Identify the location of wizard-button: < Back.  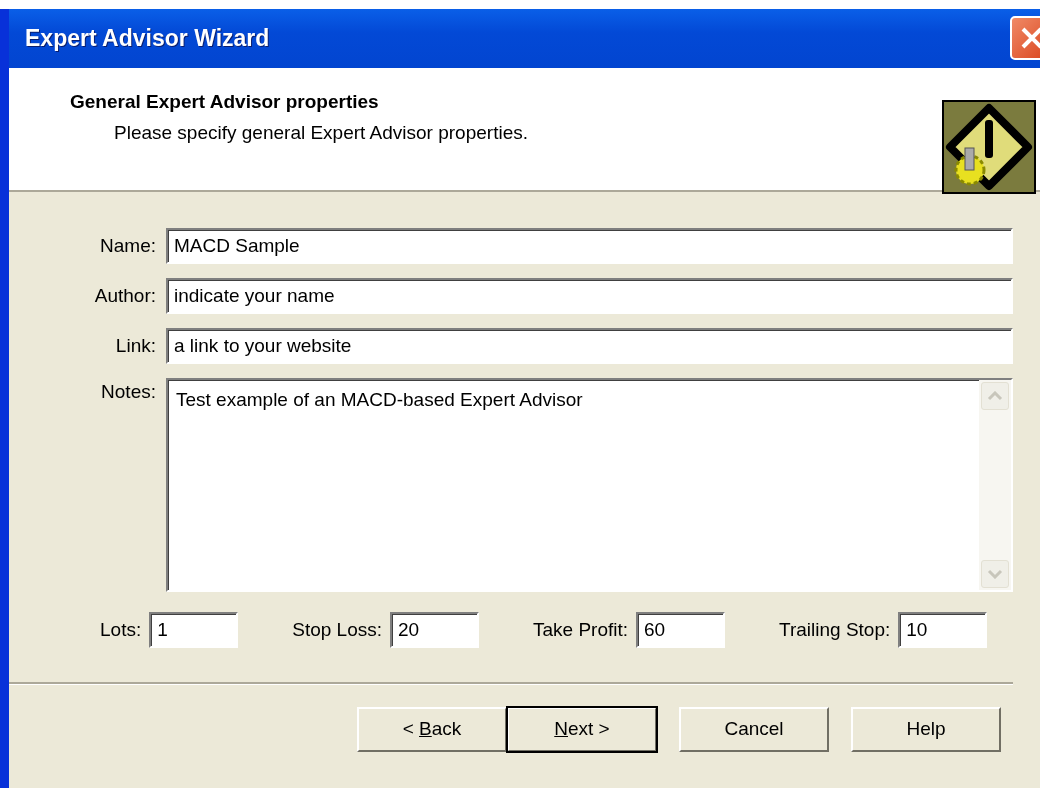
(432, 729).